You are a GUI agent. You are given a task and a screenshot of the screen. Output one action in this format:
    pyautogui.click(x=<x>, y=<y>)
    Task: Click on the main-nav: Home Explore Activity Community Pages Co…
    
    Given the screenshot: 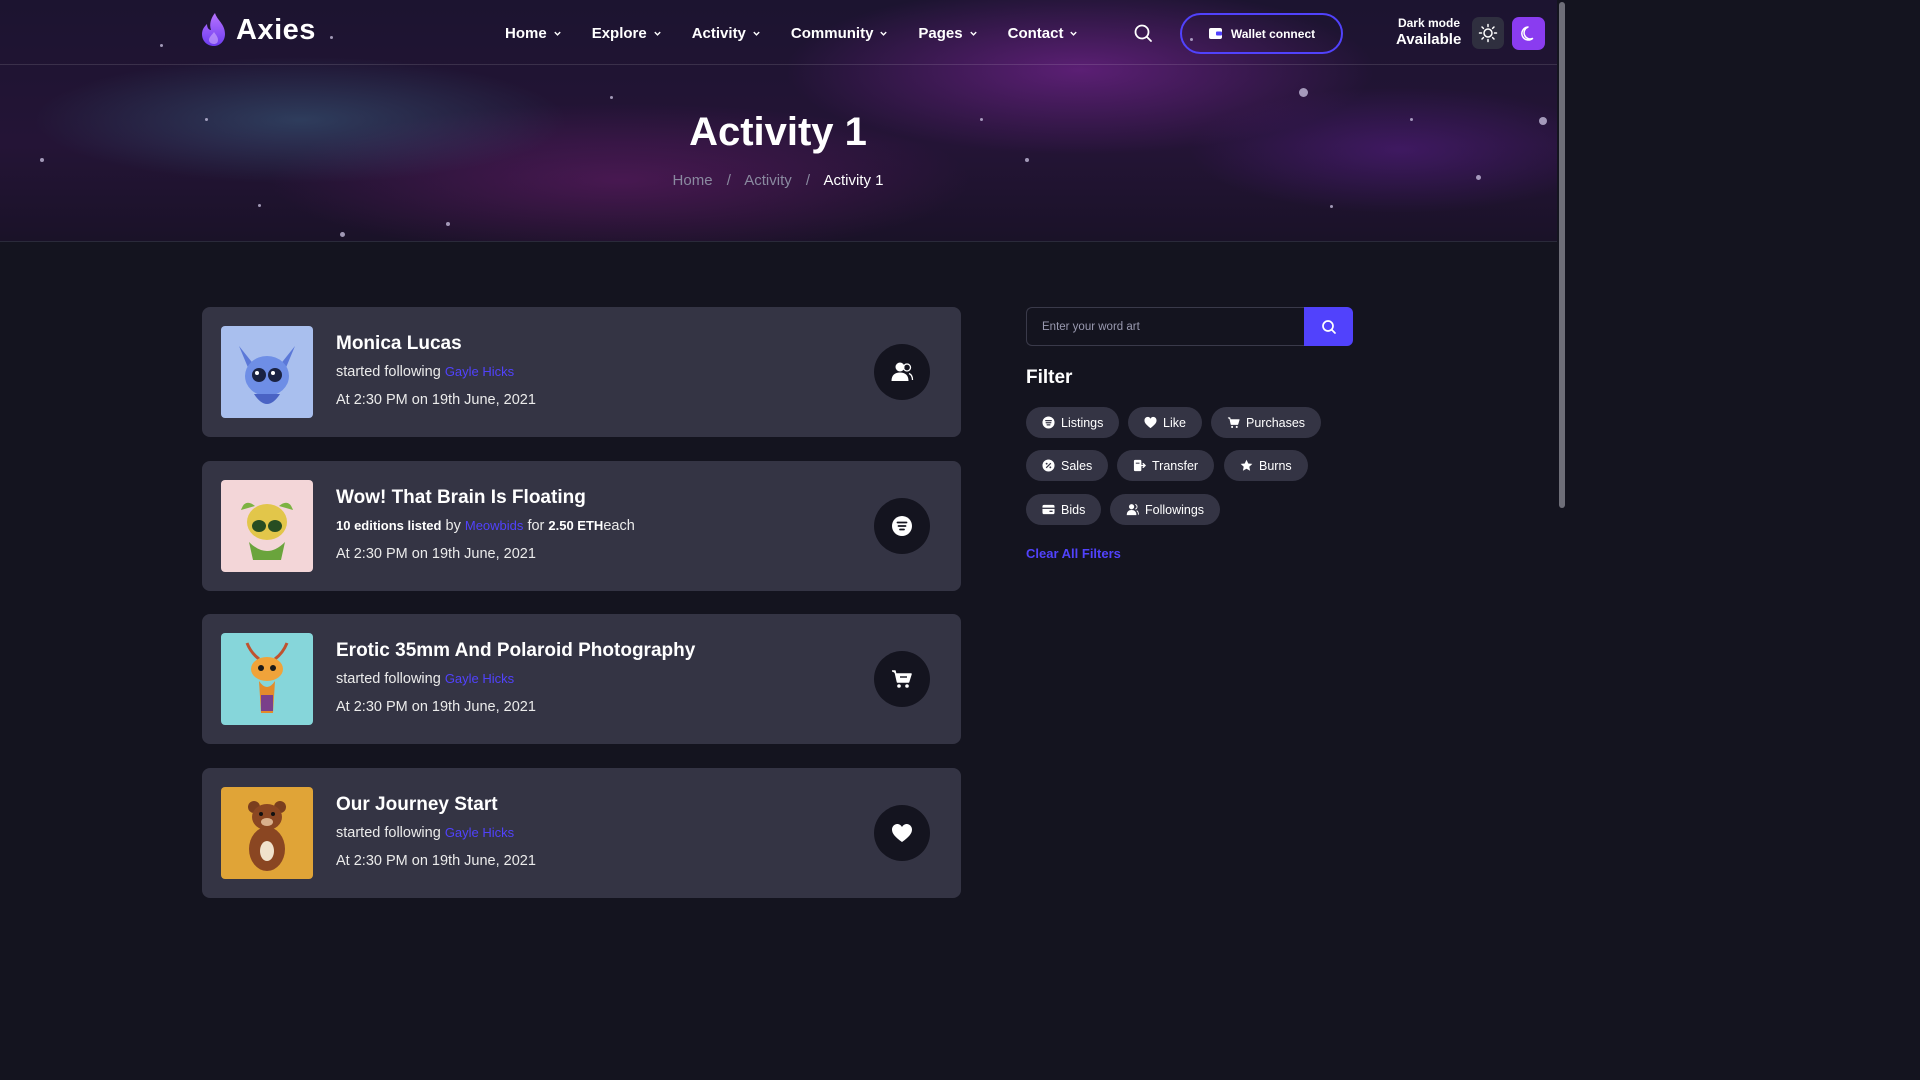 What is the action you would take?
    pyautogui.click(x=806, y=33)
    